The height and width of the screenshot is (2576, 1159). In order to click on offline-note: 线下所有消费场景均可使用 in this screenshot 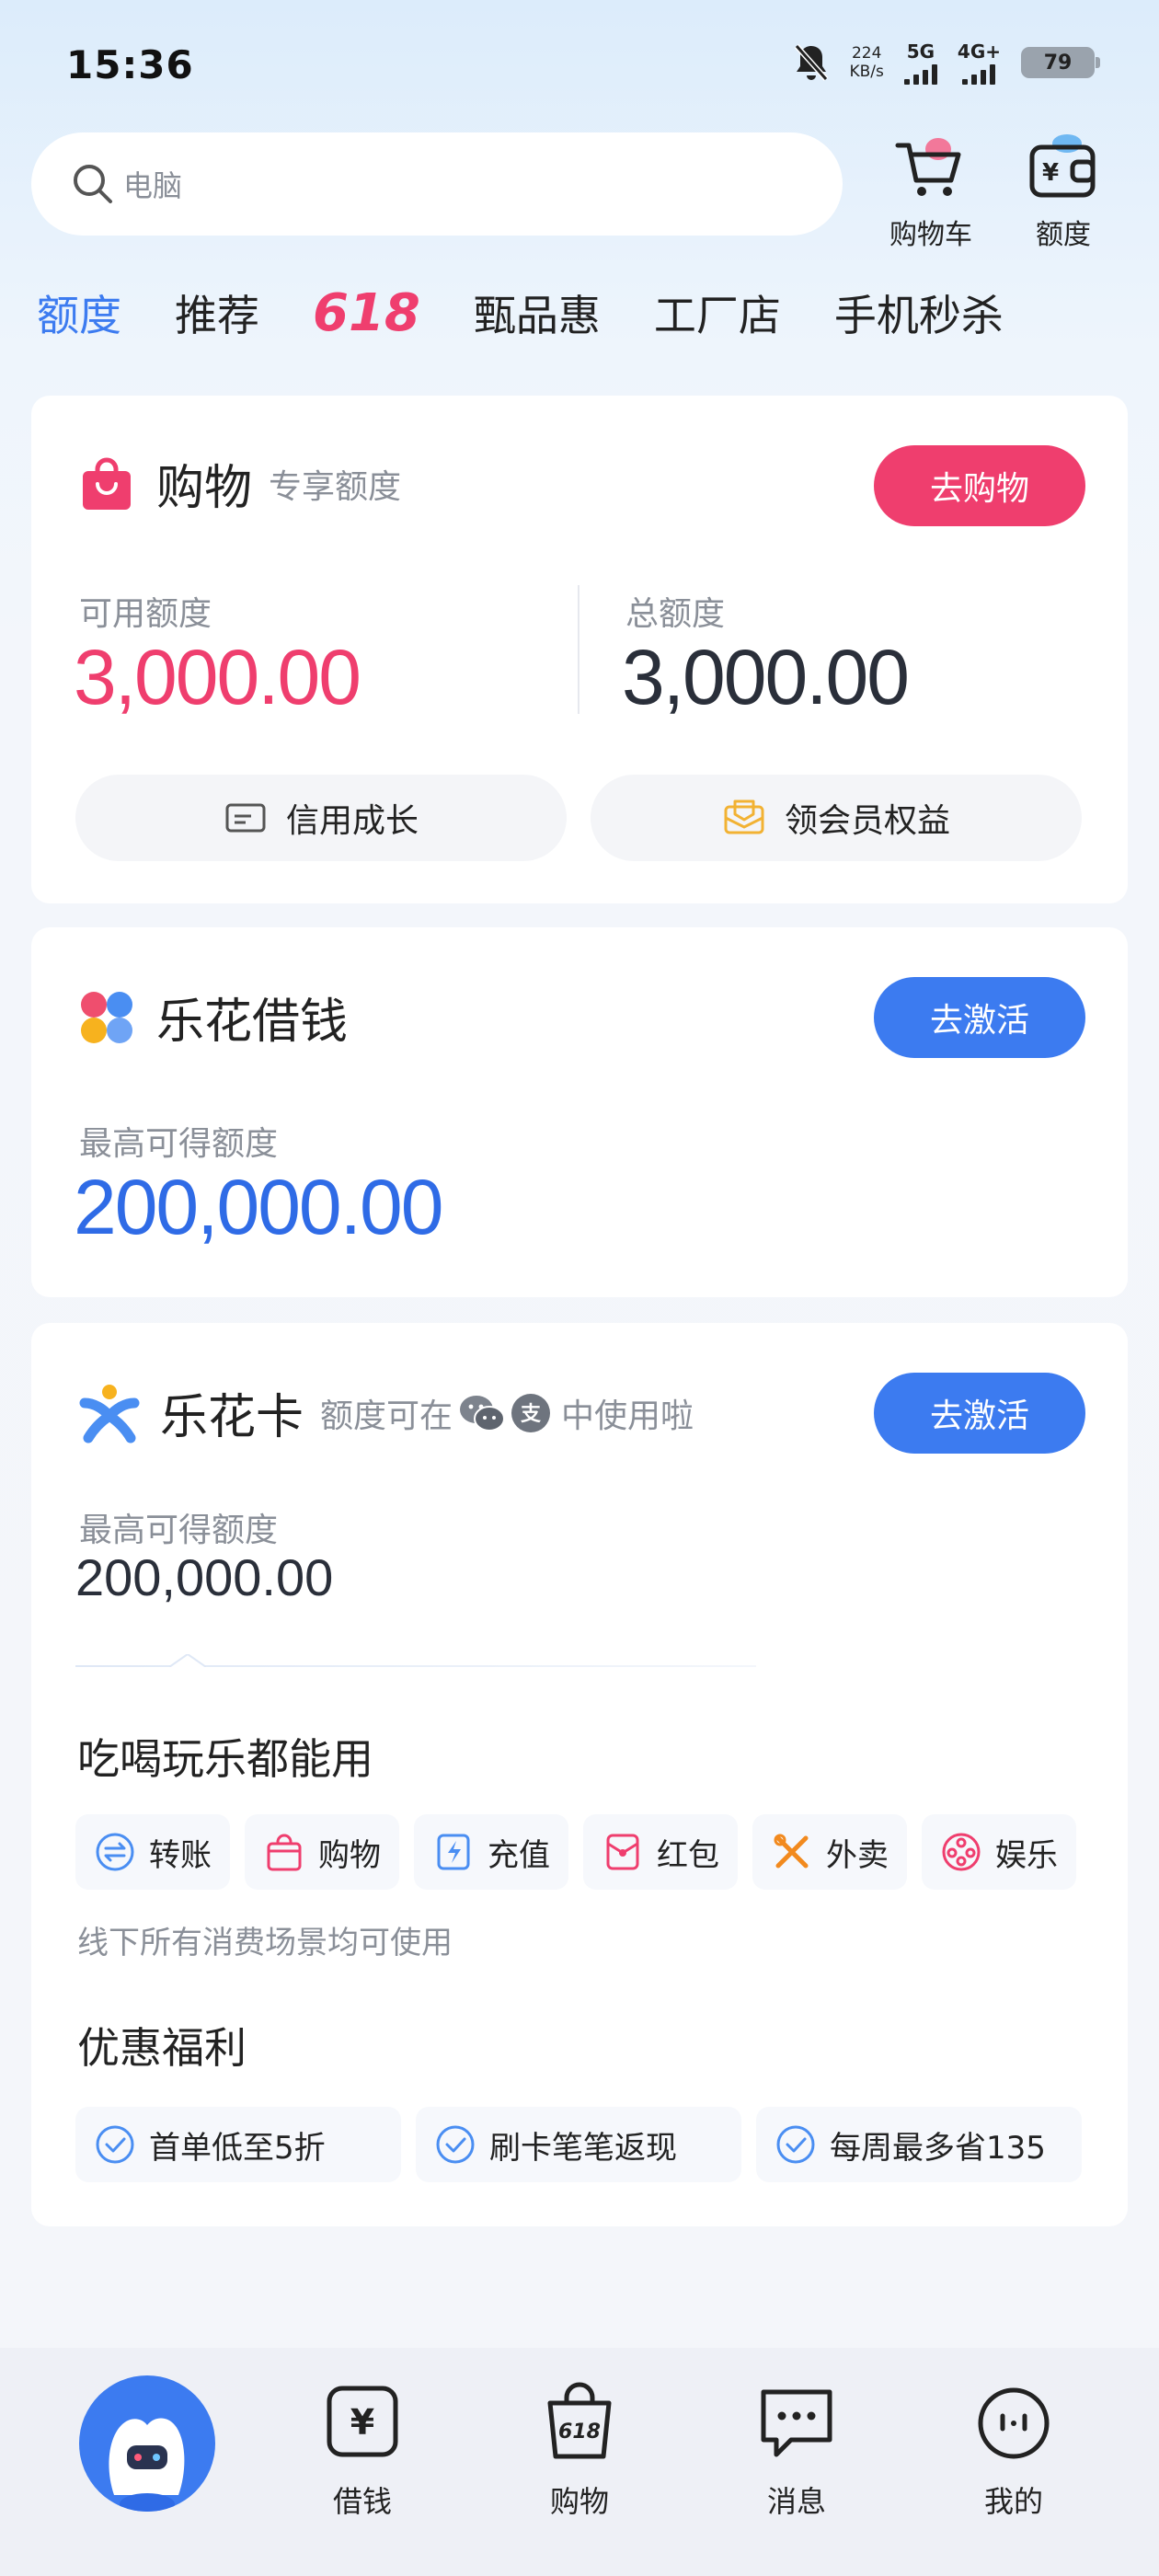, I will do `click(265, 1943)`.